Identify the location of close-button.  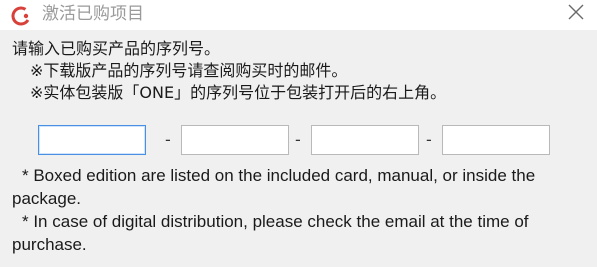
(576, 14).